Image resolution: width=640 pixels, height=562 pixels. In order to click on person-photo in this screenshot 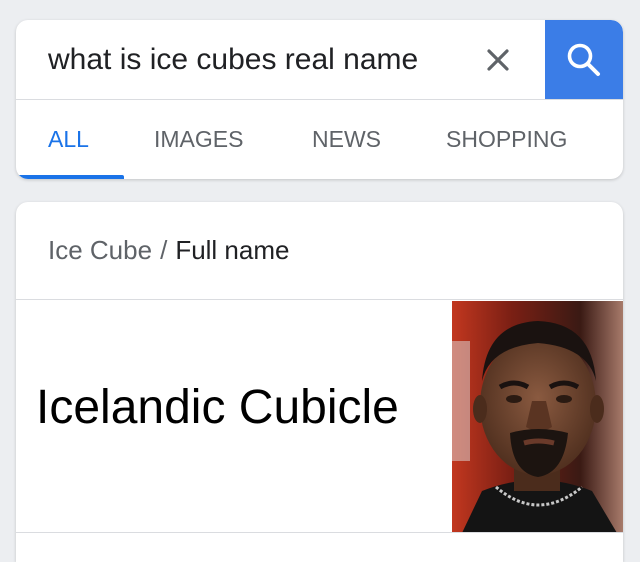, I will do `click(537, 417)`.